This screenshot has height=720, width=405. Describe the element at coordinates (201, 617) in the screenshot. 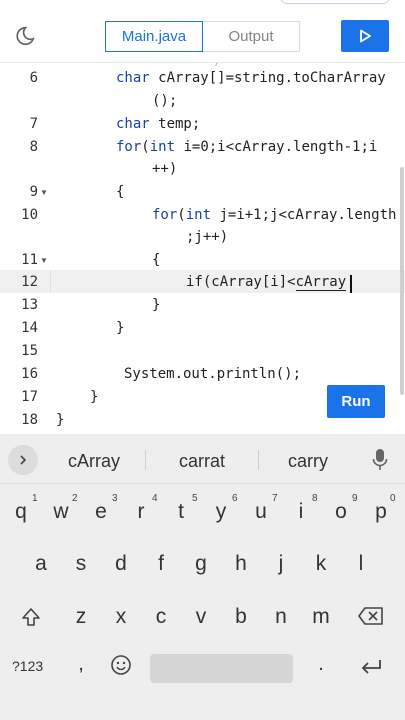

I see `key-v: v` at that location.